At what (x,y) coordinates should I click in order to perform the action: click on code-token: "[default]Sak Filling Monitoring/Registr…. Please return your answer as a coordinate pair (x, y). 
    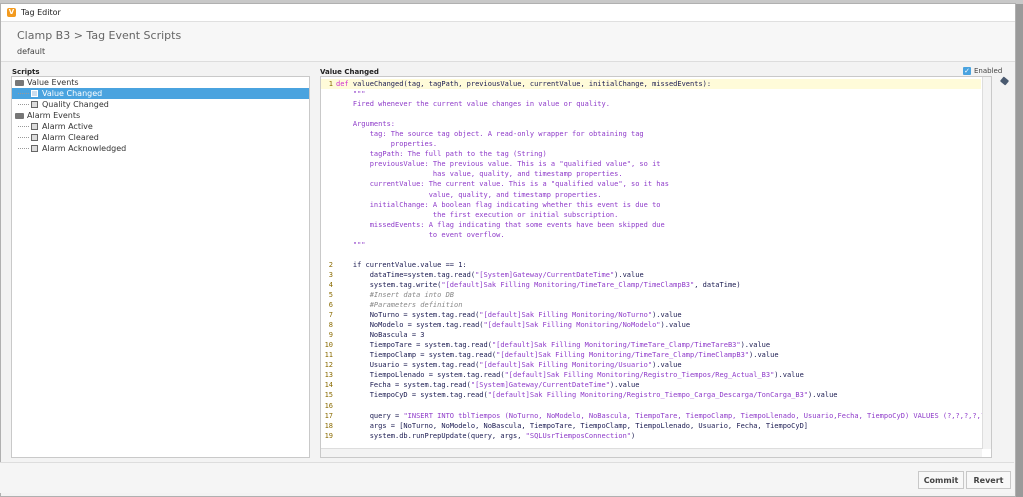
    Looking at the image, I should click on (639, 375).